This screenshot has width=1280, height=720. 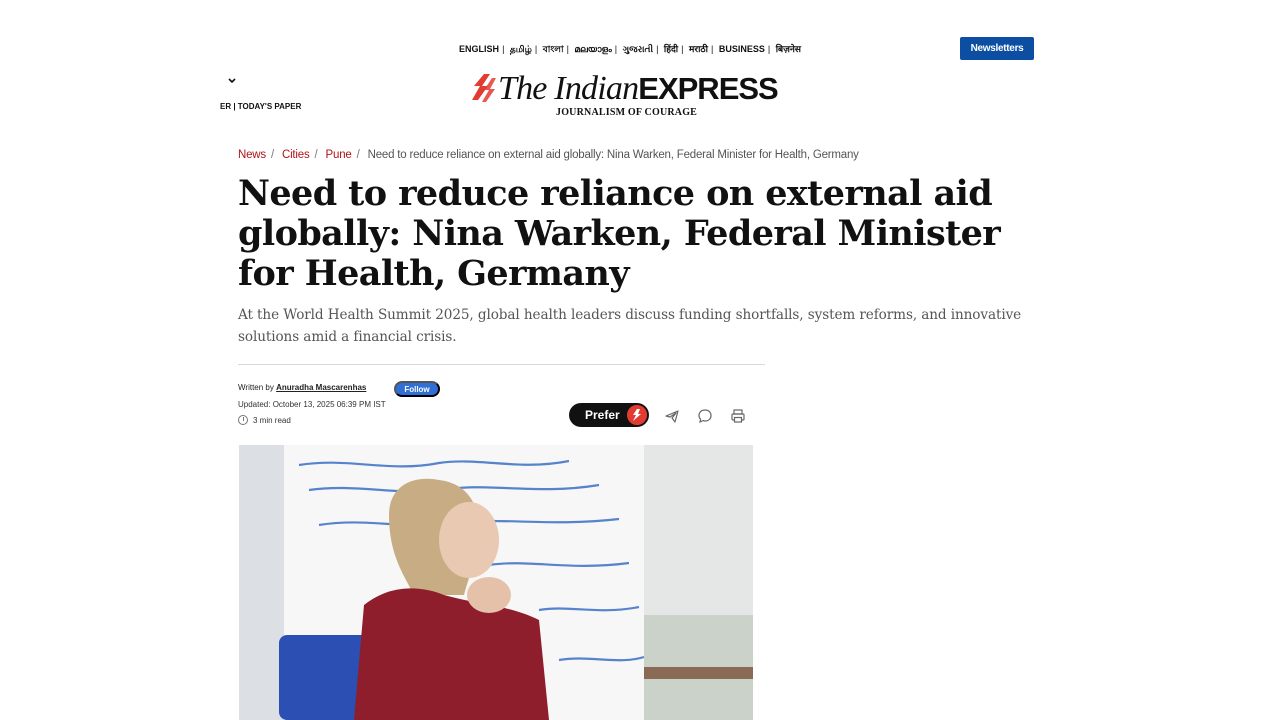 What do you see at coordinates (997, 48) in the screenshot?
I see `newsletters-button: Newsletters` at bounding box center [997, 48].